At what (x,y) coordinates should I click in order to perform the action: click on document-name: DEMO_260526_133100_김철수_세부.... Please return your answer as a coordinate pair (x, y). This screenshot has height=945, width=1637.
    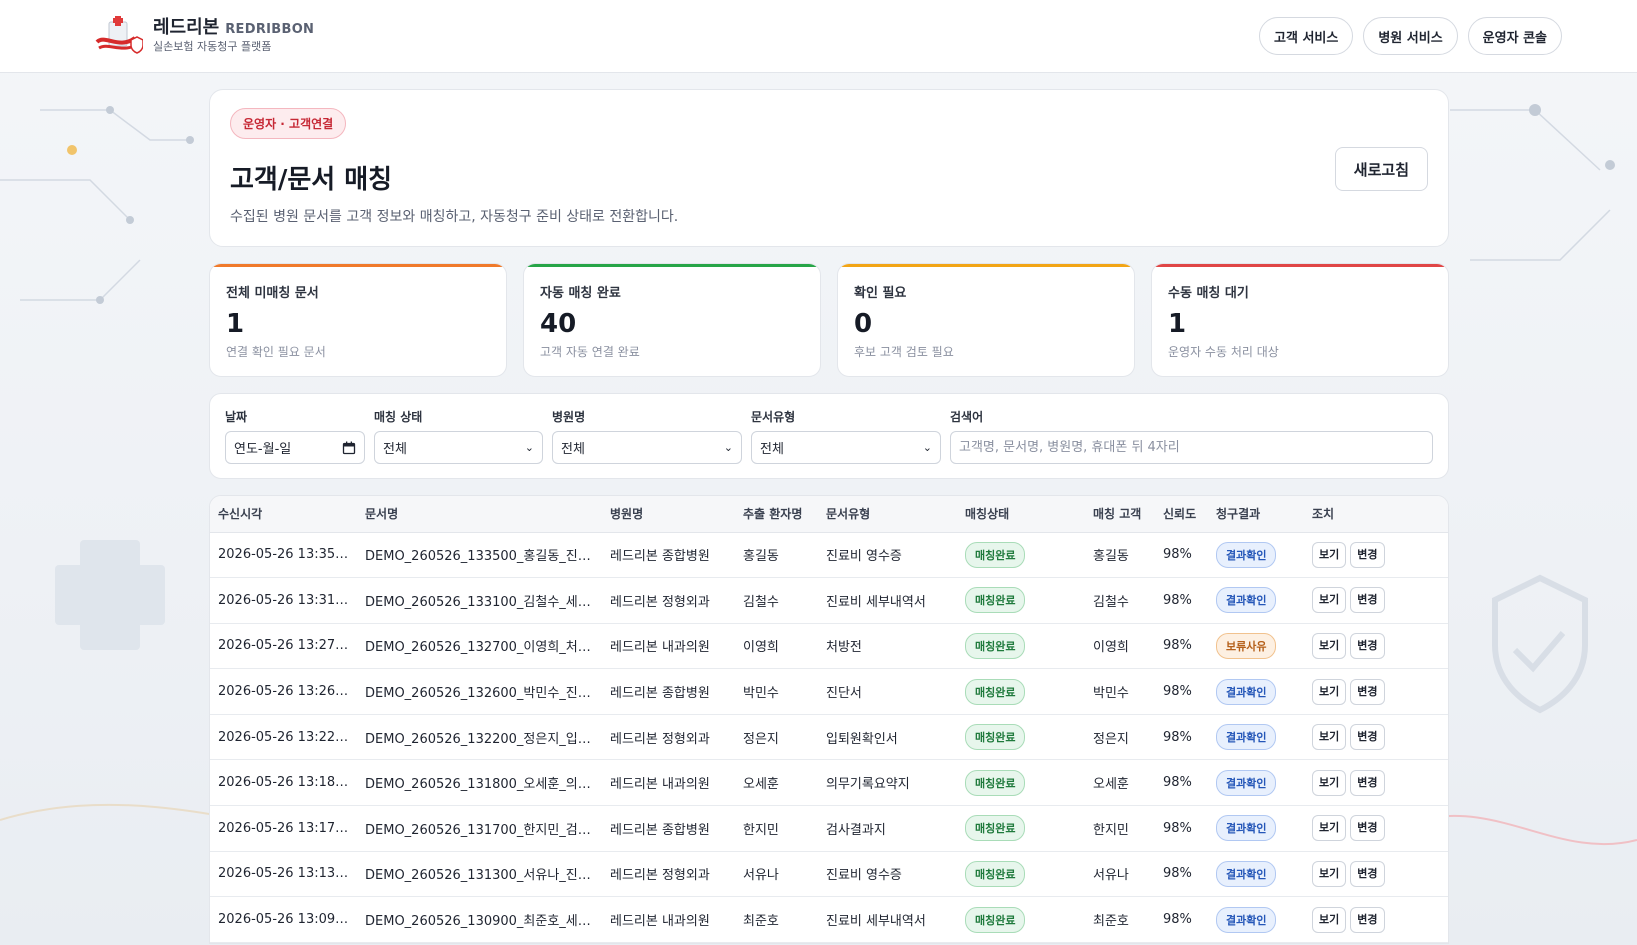
    Looking at the image, I should click on (479, 600).